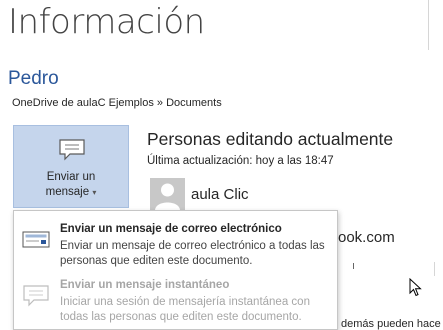  Describe the element at coordinates (36, 239) in the screenshot. I see `email-icon` at that location.